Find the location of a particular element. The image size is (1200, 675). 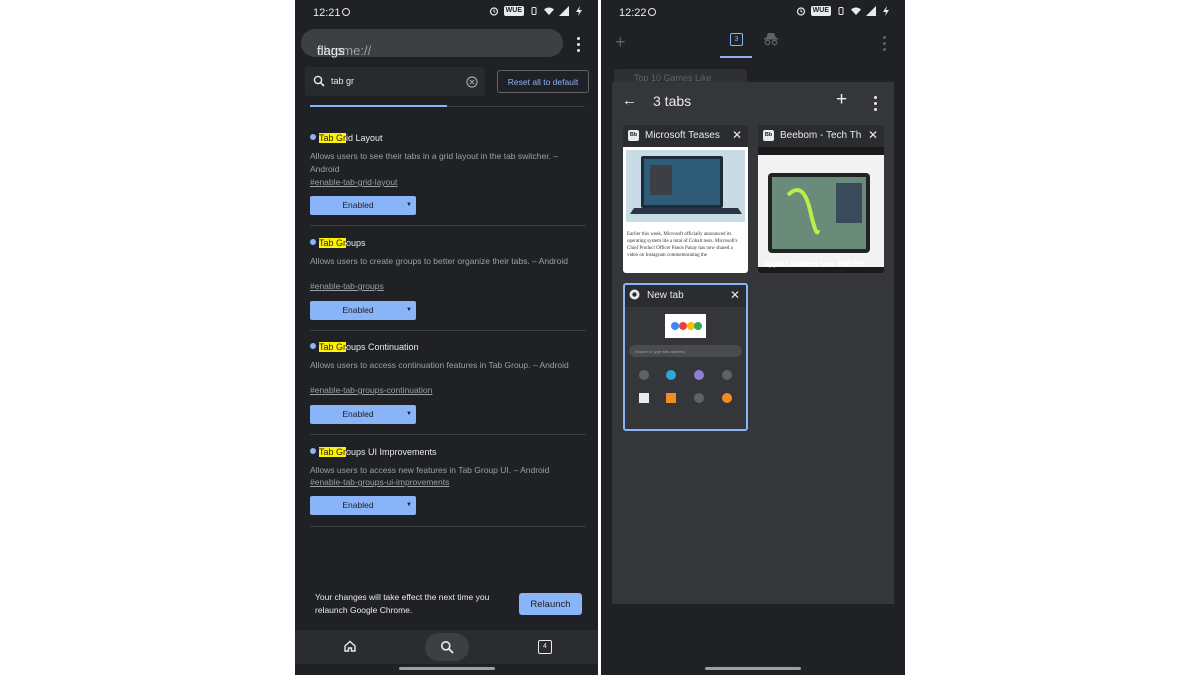

tab-thumbnail: Apple Launches New iPad Pro is located at coordinates (821, 210).